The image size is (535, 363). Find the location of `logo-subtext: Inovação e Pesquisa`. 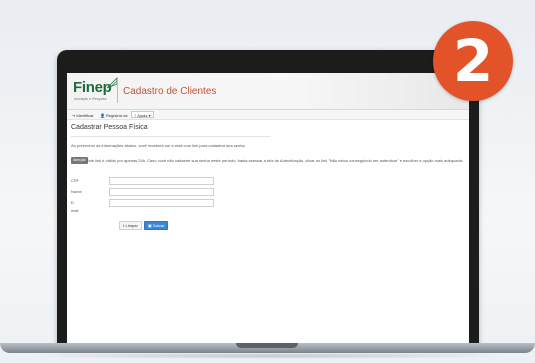

logo-subtext: Inovação e Pesquisa is located at coordinates (90, 99).